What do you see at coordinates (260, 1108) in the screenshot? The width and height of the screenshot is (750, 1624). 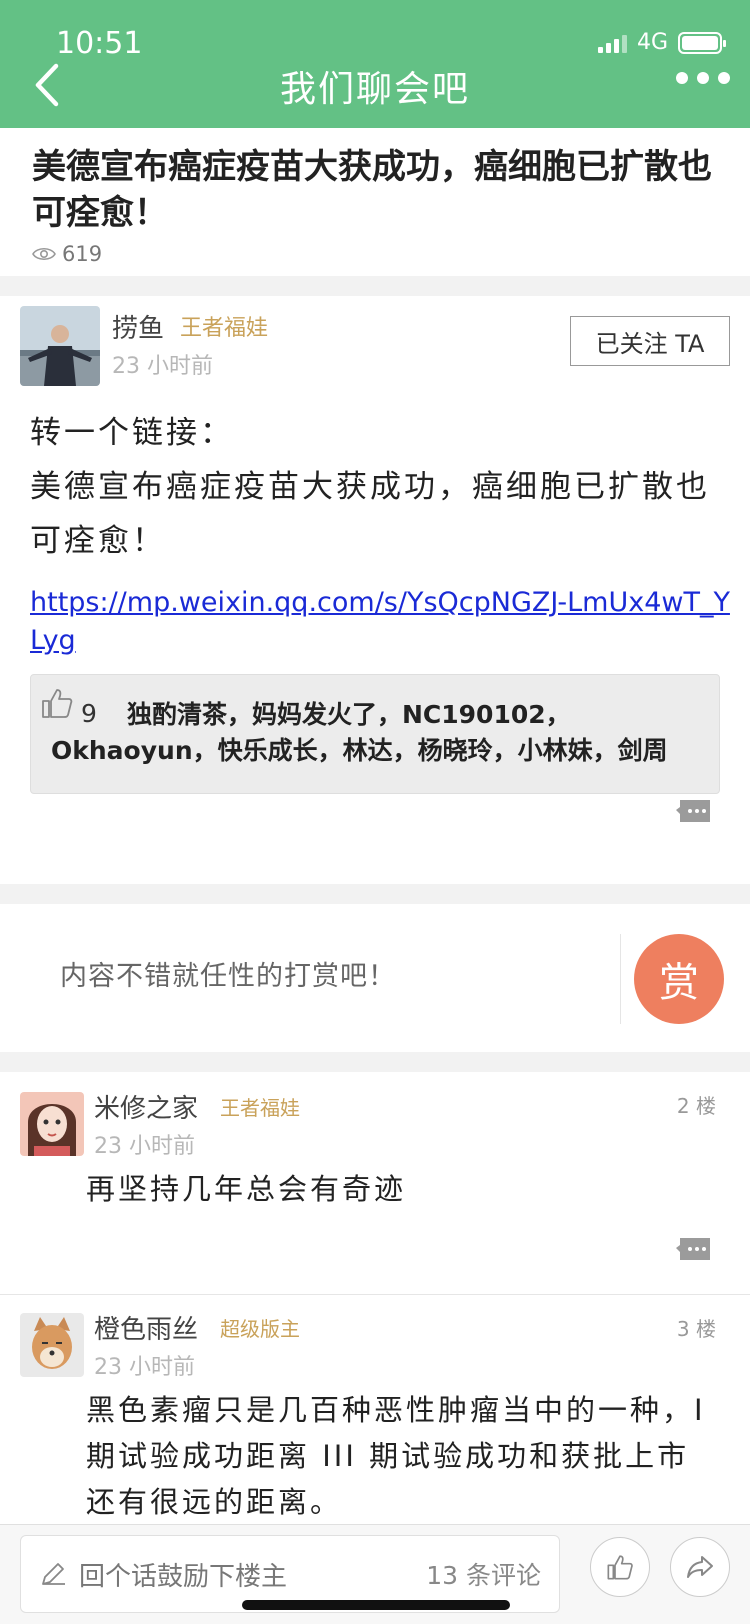 I see `commenter-rank-badge: 王者福娃` at bounding box center [260, 1108].